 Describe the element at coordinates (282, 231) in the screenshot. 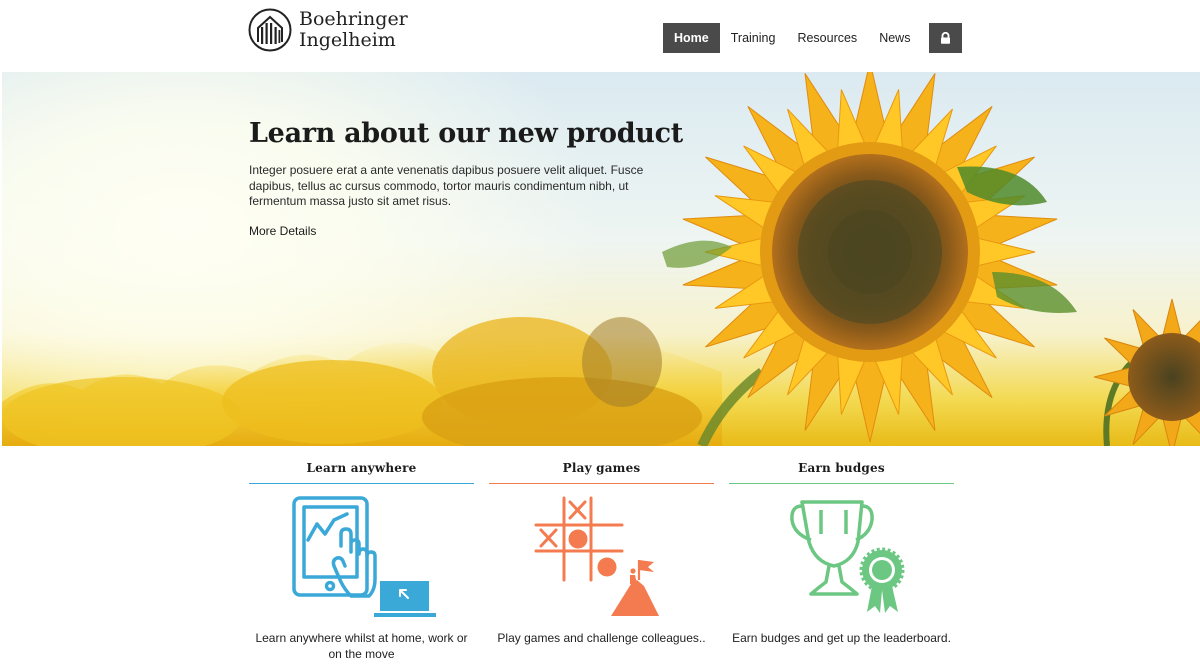

I see `more-details-link: More Details` at that location.